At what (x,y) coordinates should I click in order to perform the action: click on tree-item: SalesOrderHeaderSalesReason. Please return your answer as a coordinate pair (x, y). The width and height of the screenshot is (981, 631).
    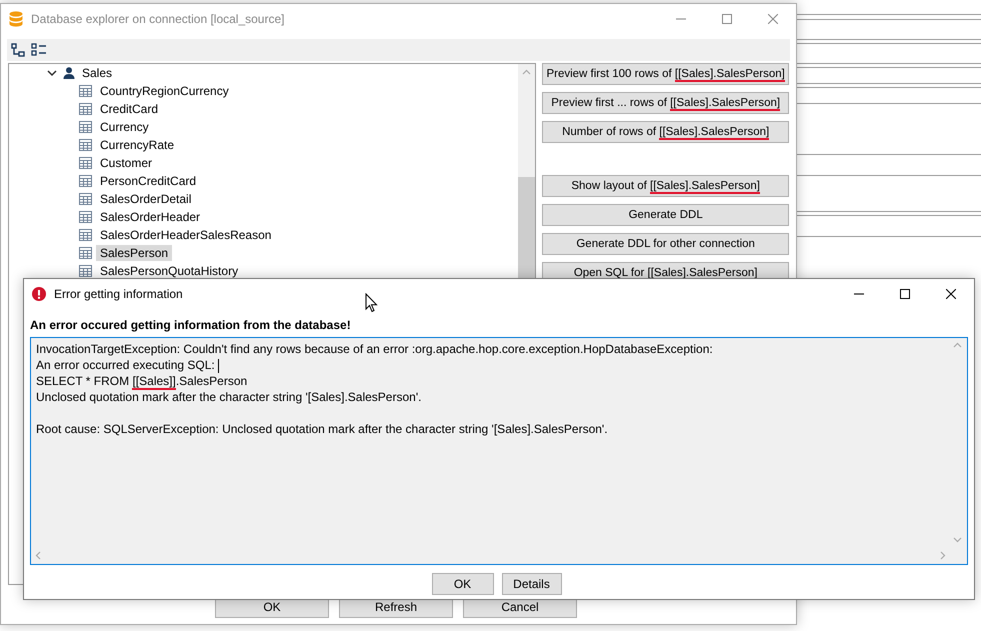
    Looking at the image, I should click on (186, 235).